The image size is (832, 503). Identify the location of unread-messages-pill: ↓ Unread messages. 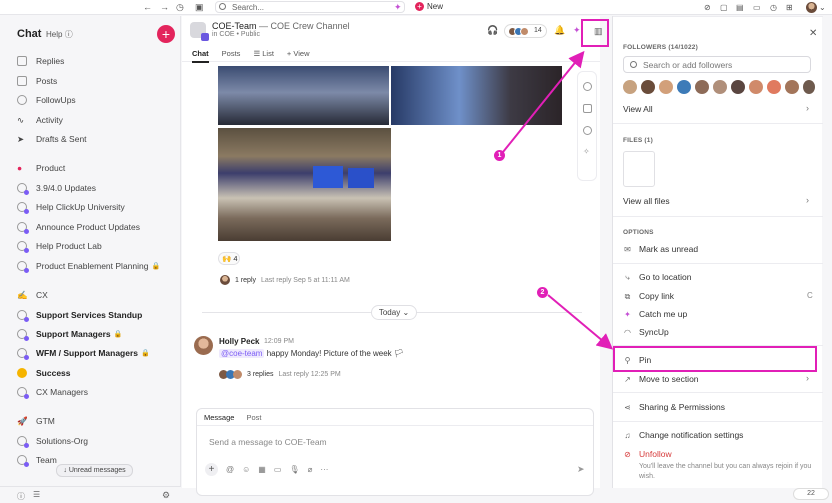
(94, 470).